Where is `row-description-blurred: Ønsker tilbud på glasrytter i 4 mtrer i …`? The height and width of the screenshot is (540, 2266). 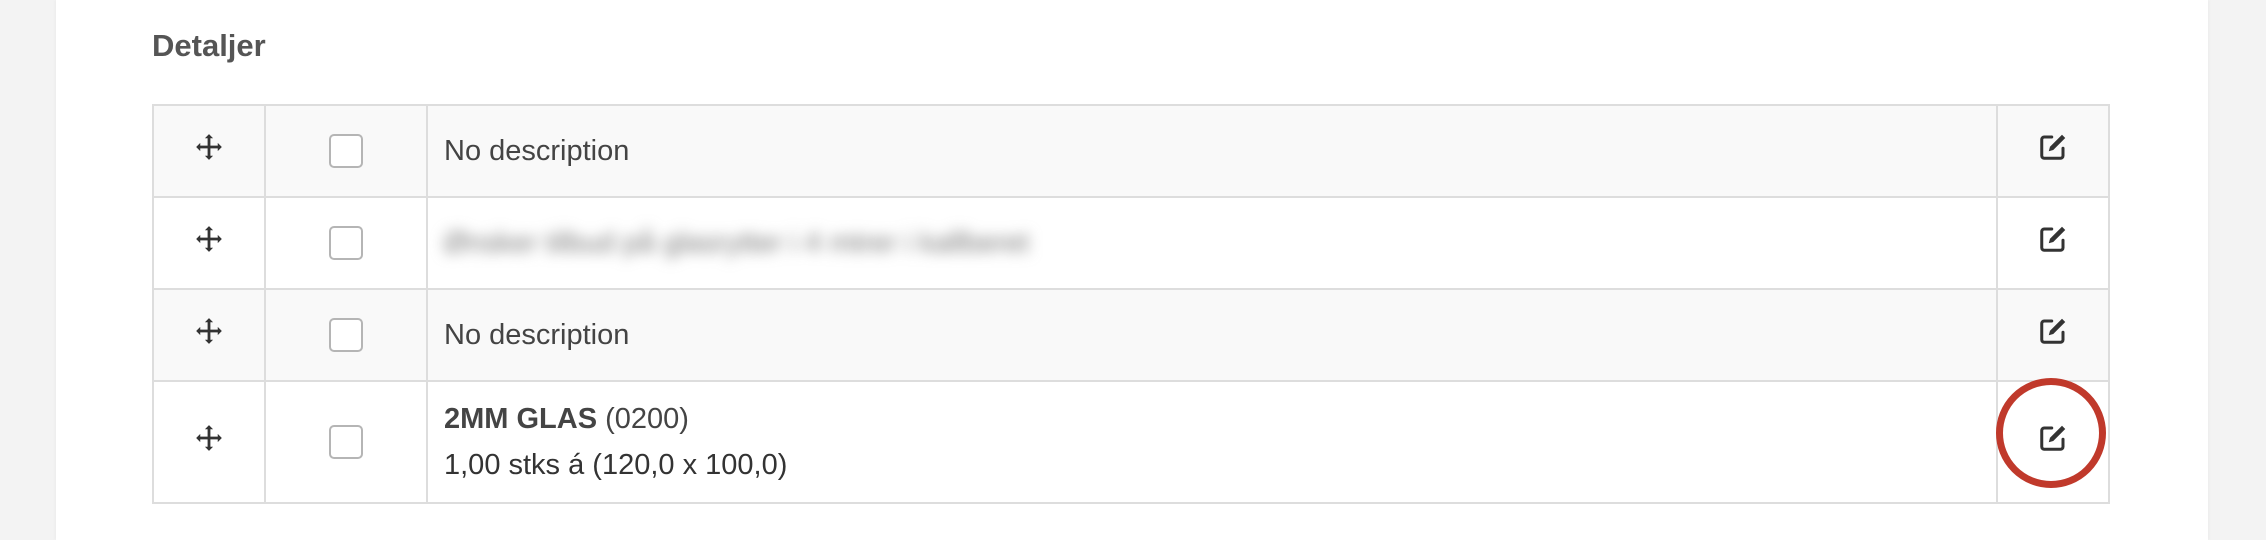 row-description-blurred: Ønsker tilbud på glasrytter i 4 mtrer i … is located at coordinates (737, 242).